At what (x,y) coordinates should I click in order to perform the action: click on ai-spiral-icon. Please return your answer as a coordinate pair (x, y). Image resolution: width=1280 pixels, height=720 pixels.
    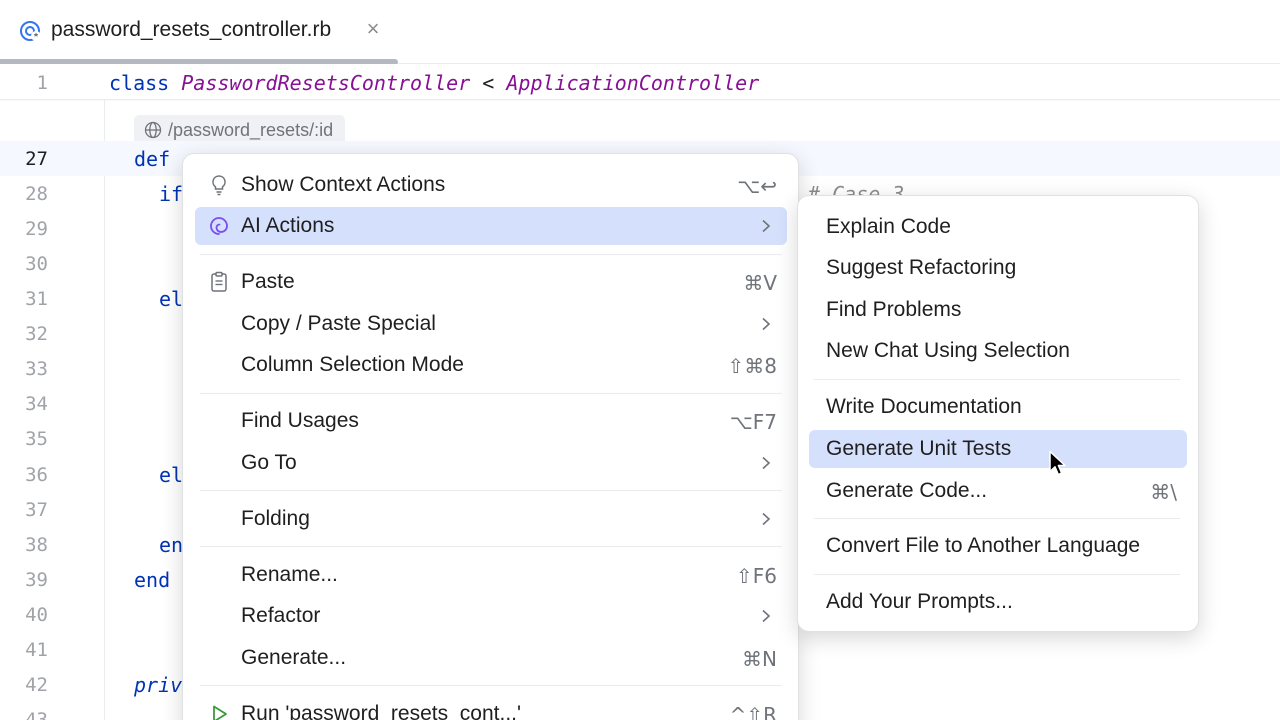
    Looking at the image, I should click on (219, 226).